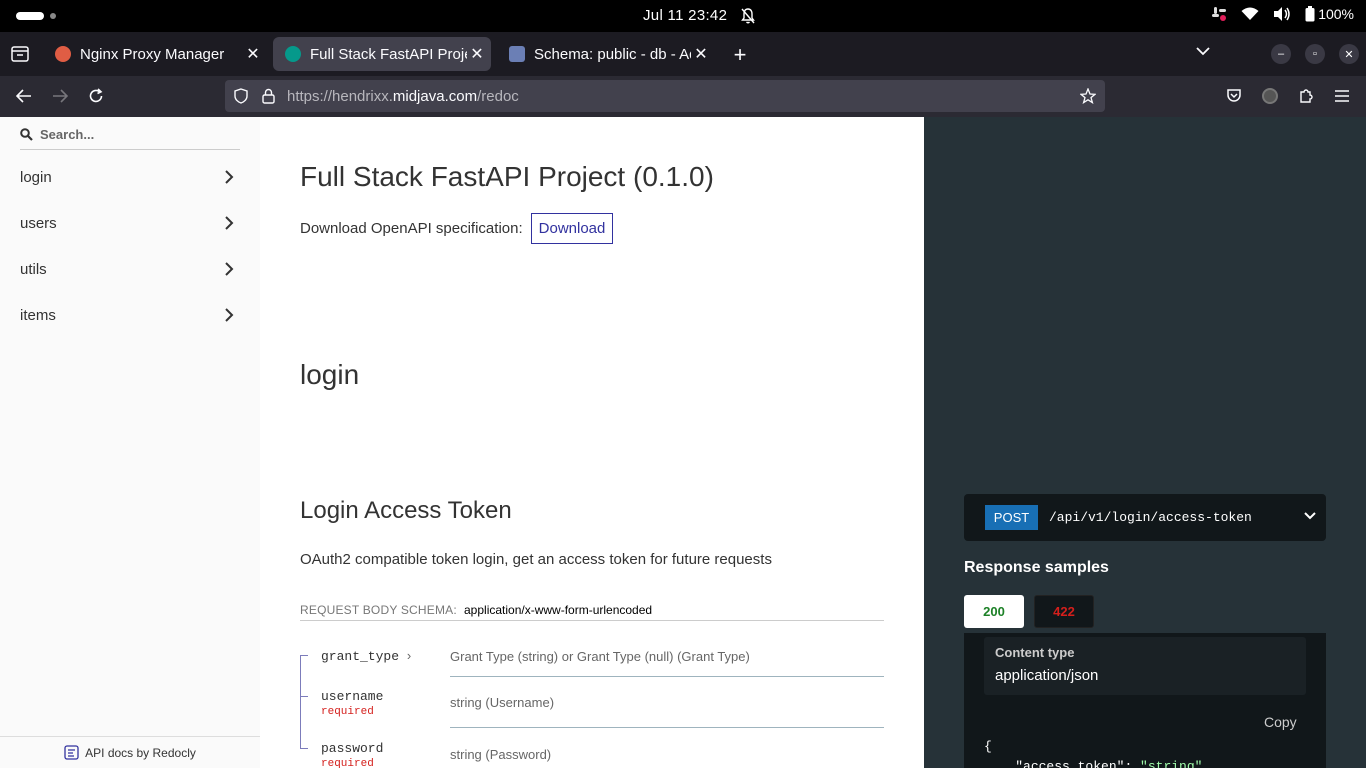  I want to click on json-brace: {, so click(988, 746).